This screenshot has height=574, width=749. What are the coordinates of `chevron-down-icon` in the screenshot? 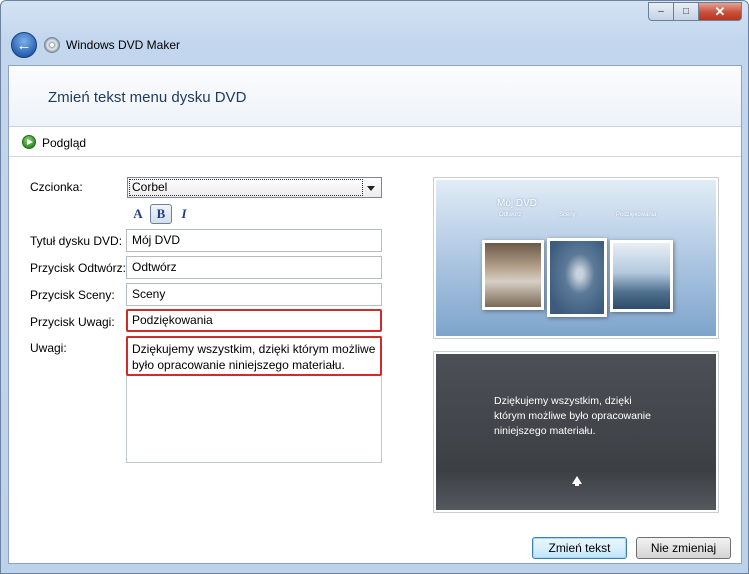 It's located at (371, 188).